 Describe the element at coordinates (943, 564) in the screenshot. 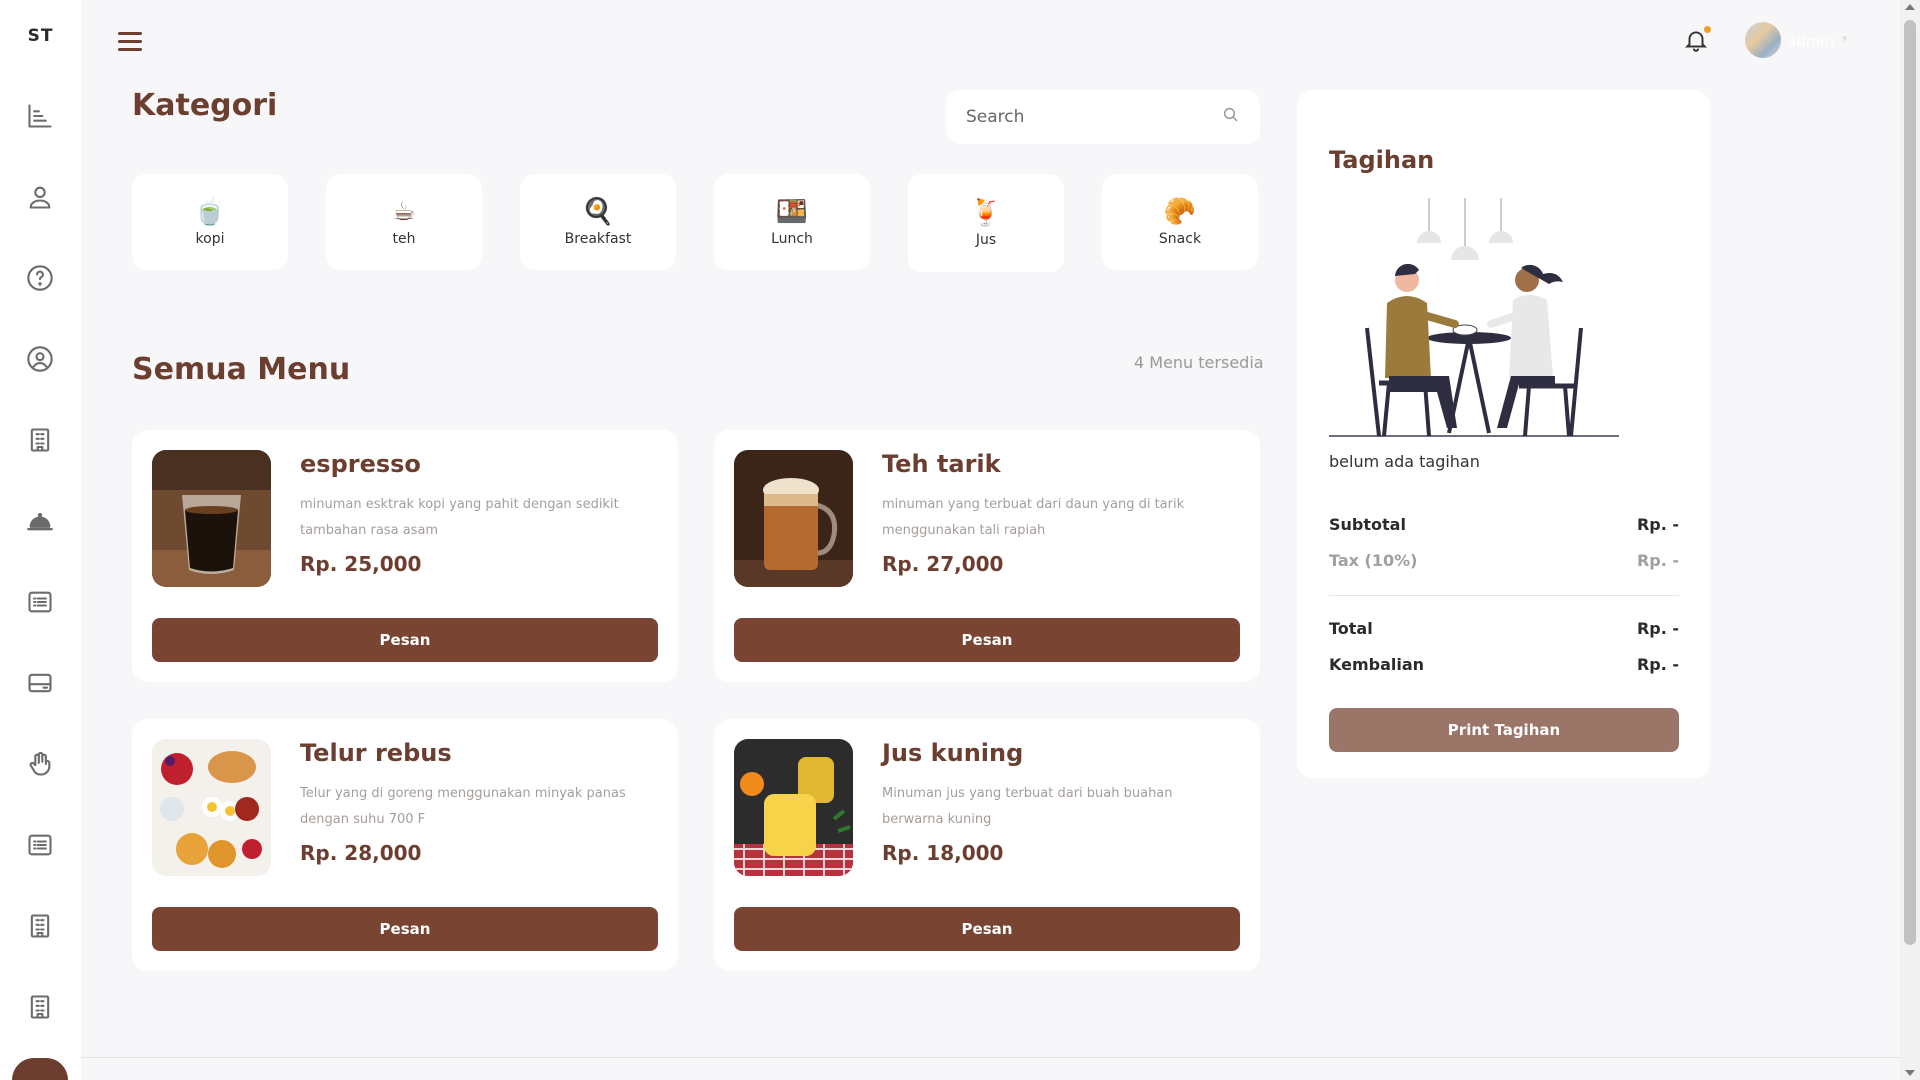

I see `menu-item-price: Rp. 27,000` at that location.